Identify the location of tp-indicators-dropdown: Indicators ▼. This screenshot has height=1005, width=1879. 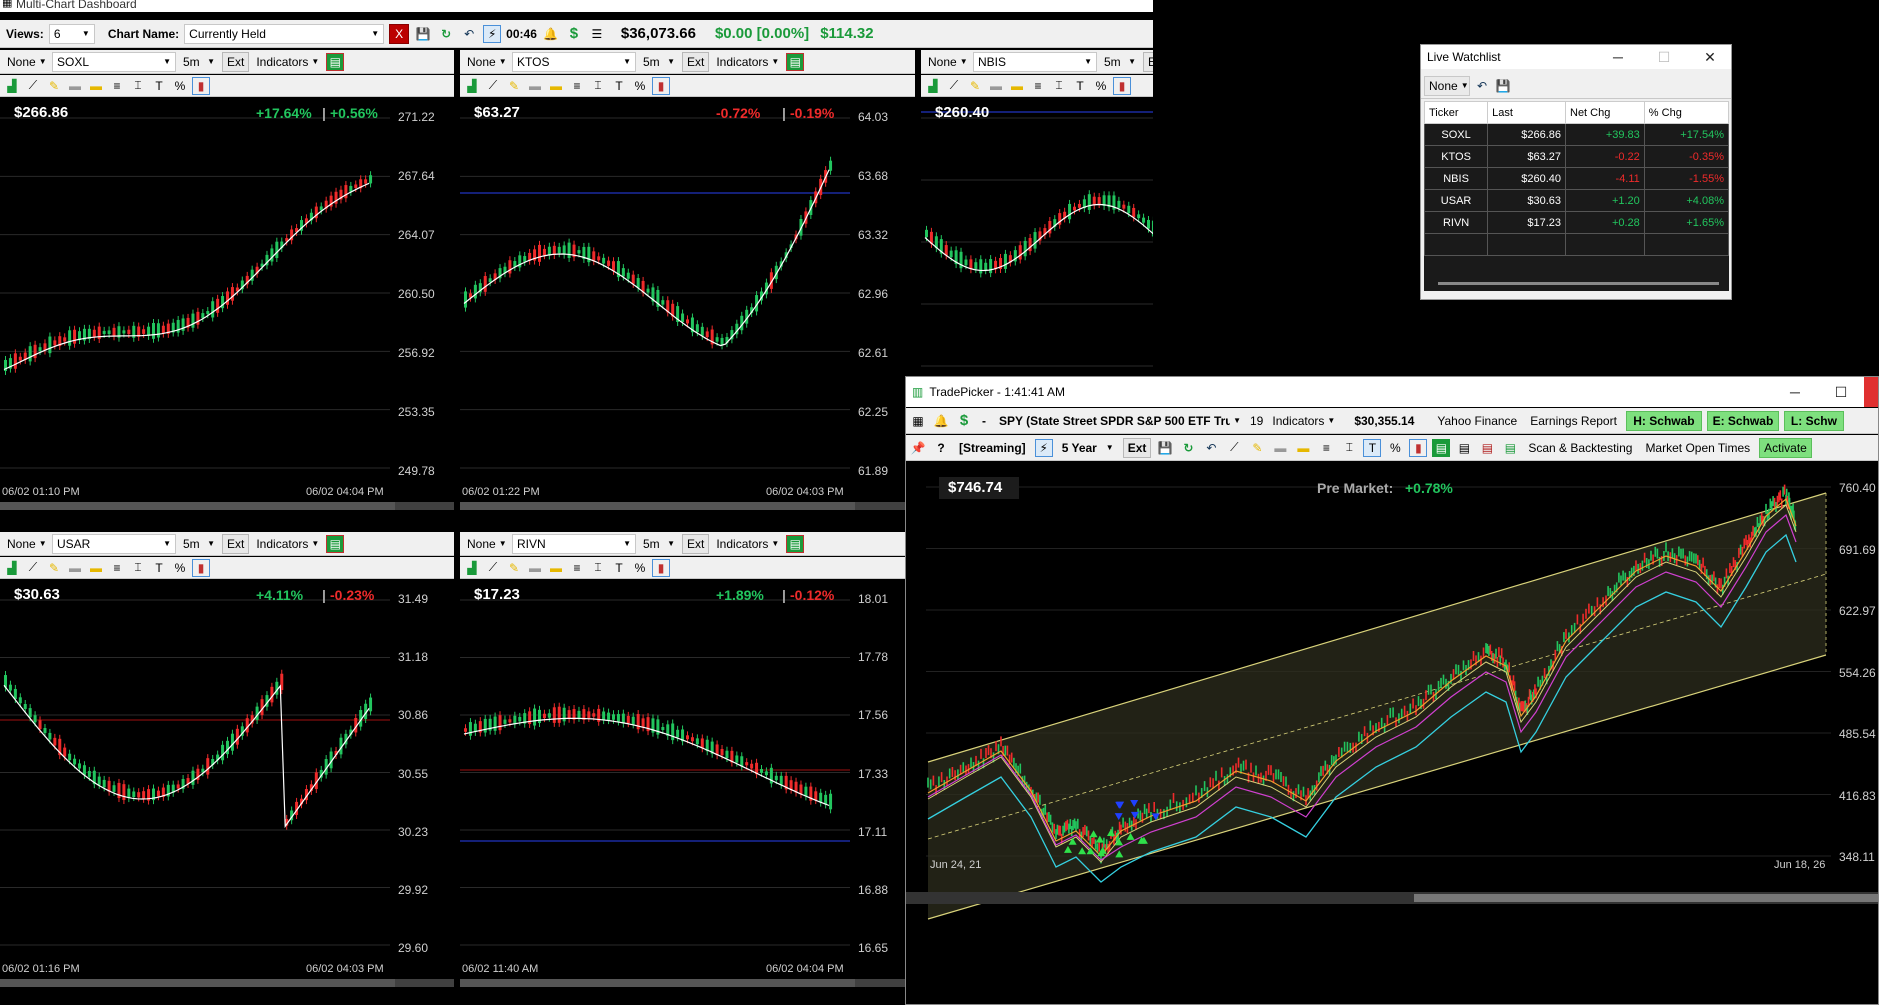
(1304, 420).